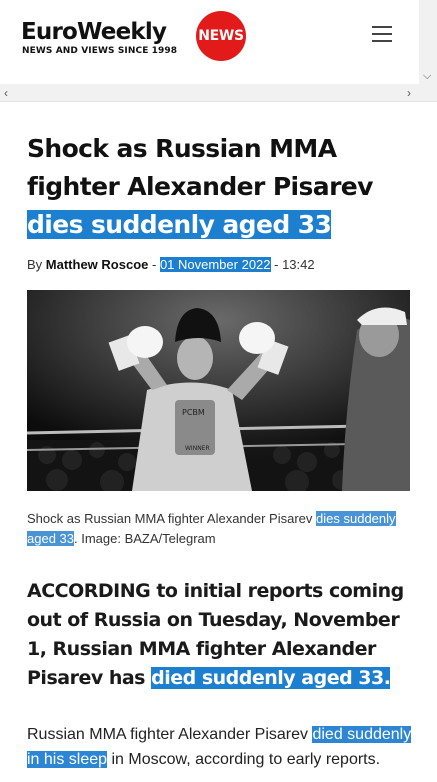  I want to click on vertical-scrollbar: ⌵, so click(428, 42).